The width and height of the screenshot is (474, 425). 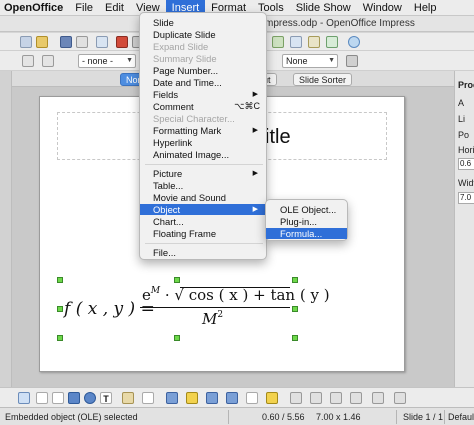 I want to click on menu-item-object: Object ▶, so click(x=203, y=209).